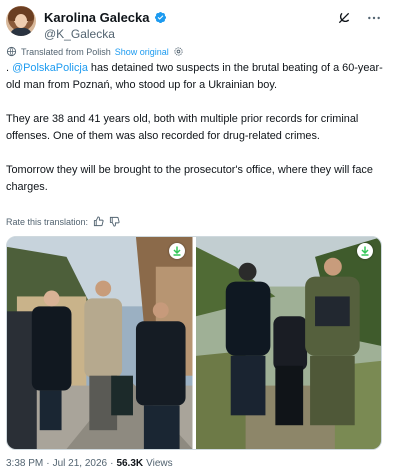 The image size is (398, 474). I want to click on author-handle: @K_Galecka, so click(79, 34).